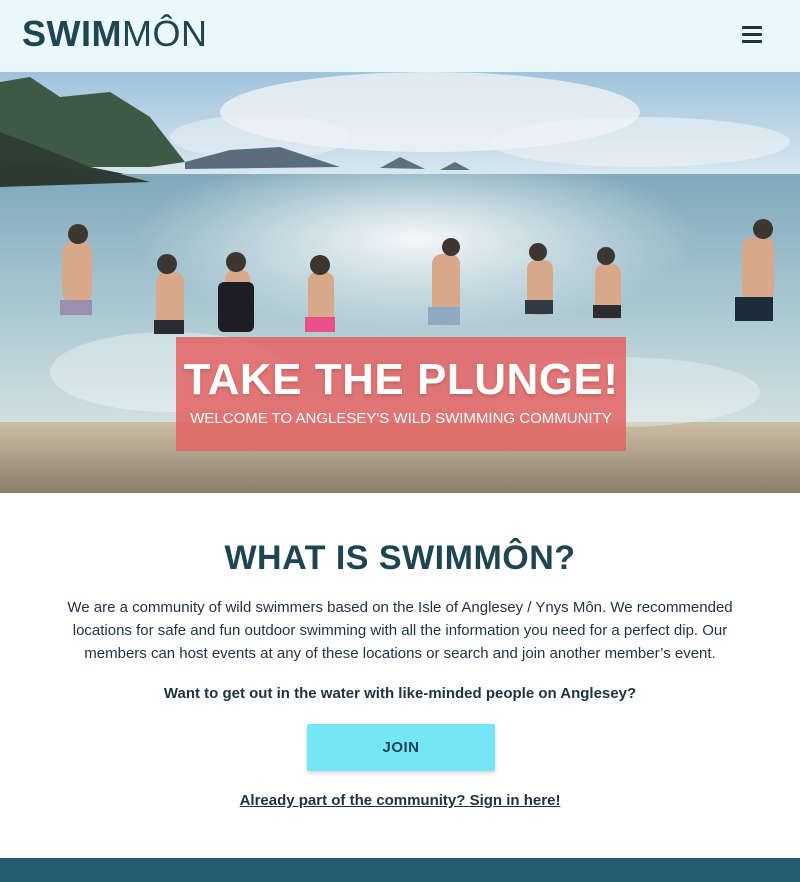 The width and height of the screenshot is (800, 882). Describe the element at coordinates (72, 33) in the screenshot. I see `logo-bold-text: SWIM` at that location.